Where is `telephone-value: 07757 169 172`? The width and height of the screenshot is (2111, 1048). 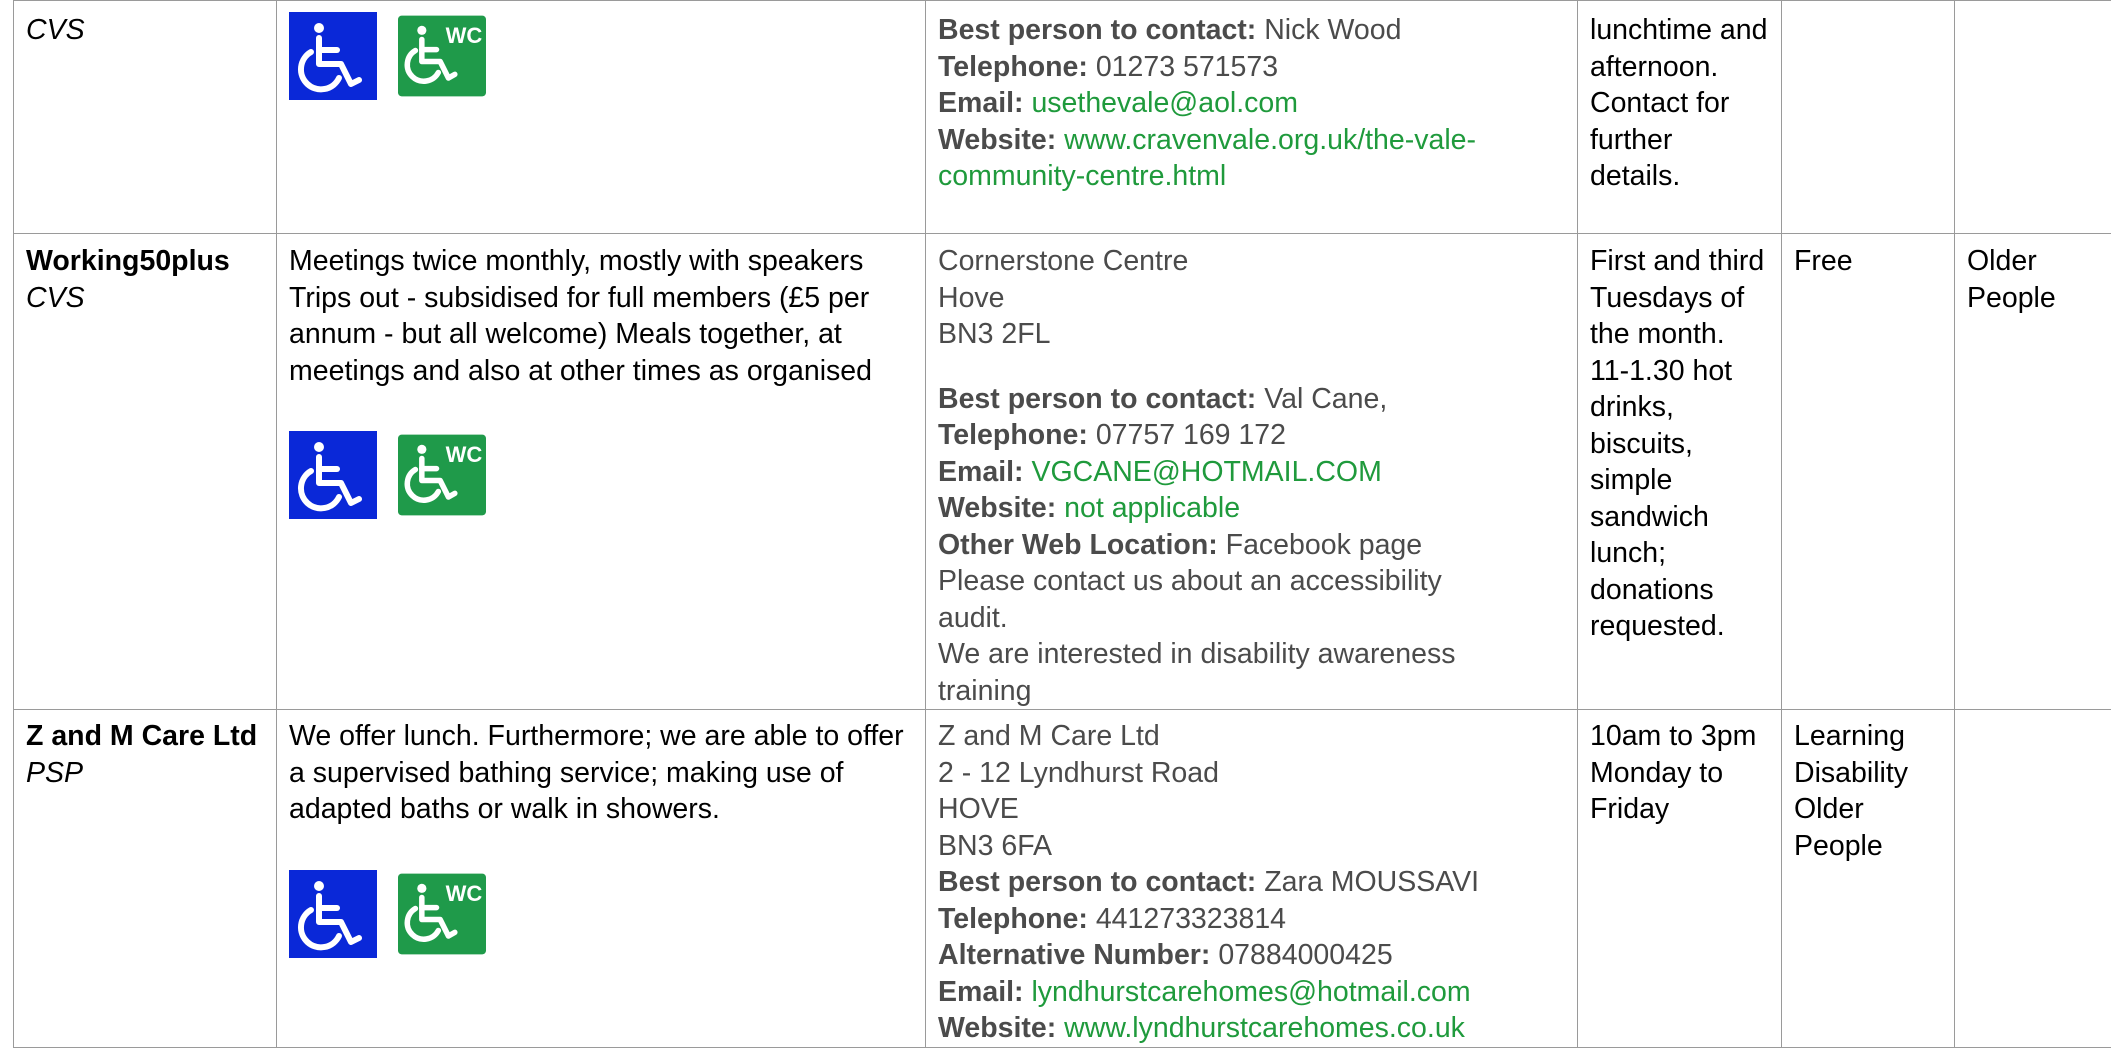 telephone-value: 07757 169 172 is located at coordinates (1191, 435).